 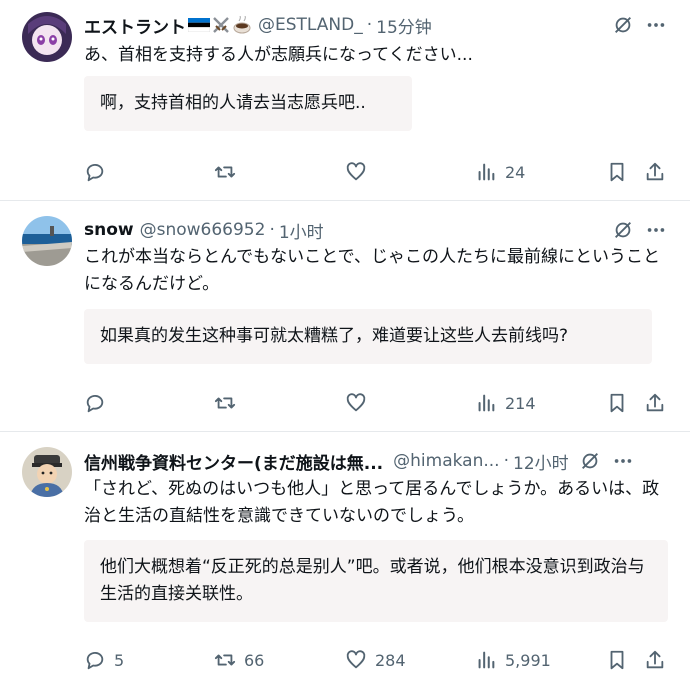 I want to click on action-bar: 214, so click(x=376, y=403).